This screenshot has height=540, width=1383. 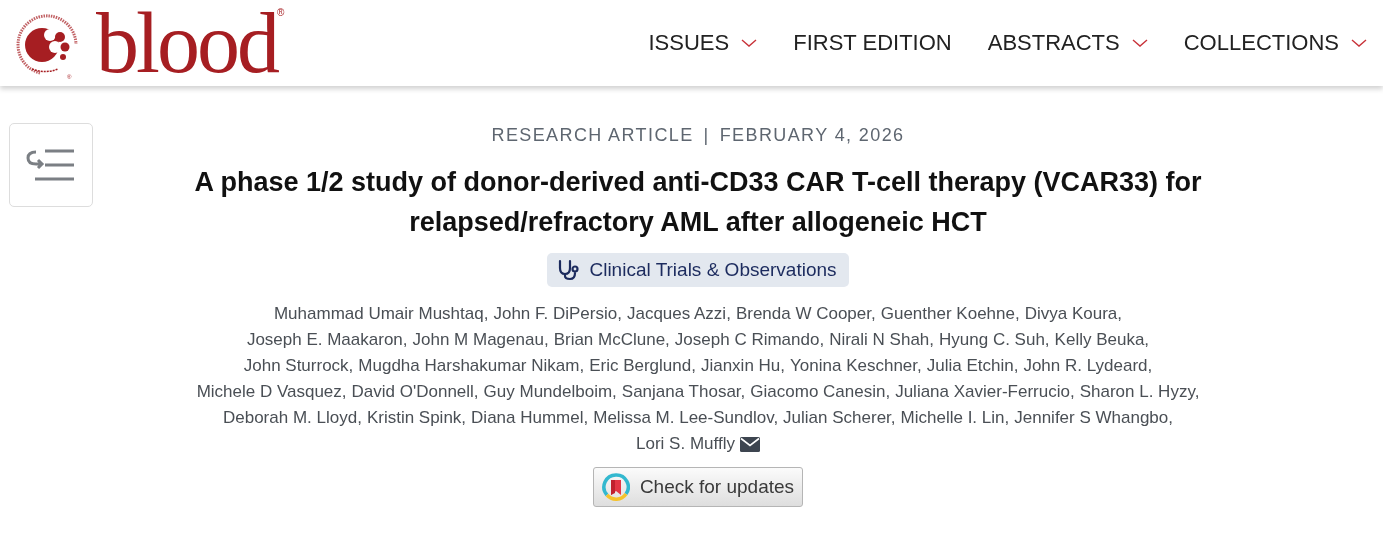 I want to click on author-link: Julian Scherer,, so click(x=839, y=418).